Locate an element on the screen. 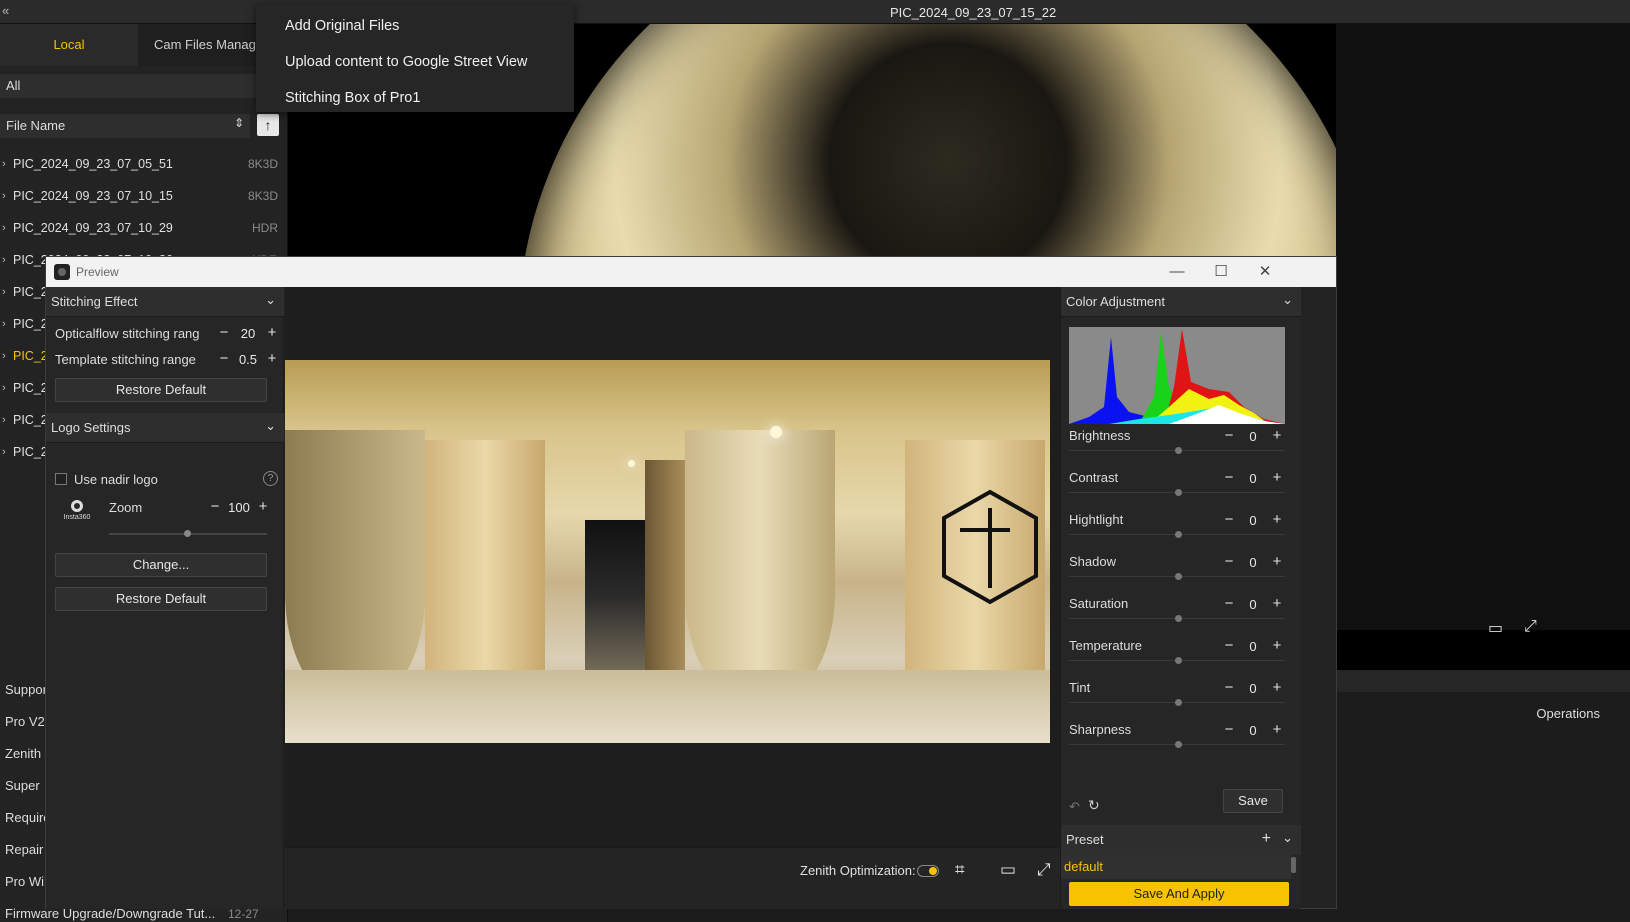 The height and width of the screenshot is (922, 1630). chevron-down-icon: ⌄ is located at coordinates (1287, 838).